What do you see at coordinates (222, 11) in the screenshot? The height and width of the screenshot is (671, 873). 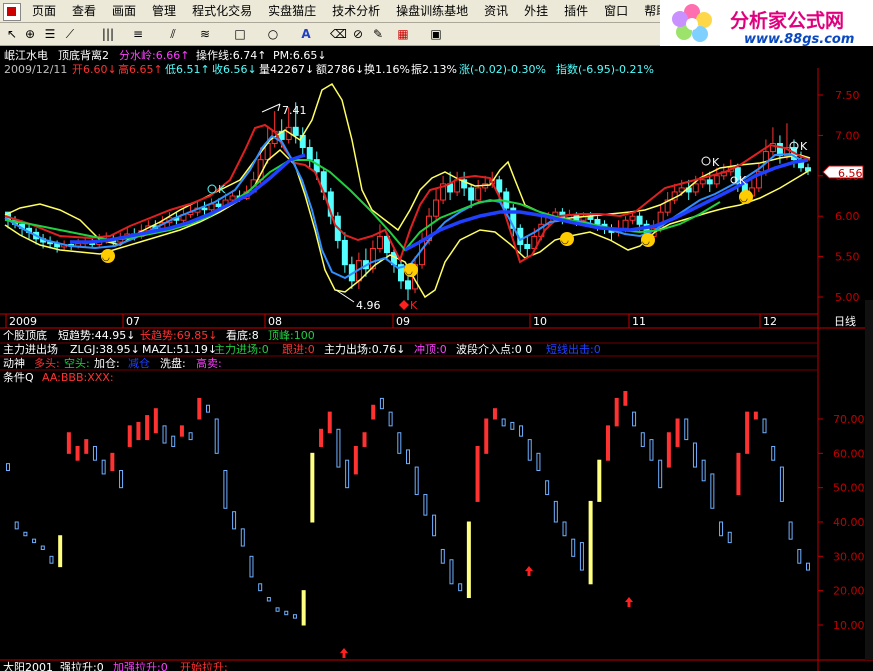 I see `menu-item-4: 程式化交易` at bounding box center [222, 11].